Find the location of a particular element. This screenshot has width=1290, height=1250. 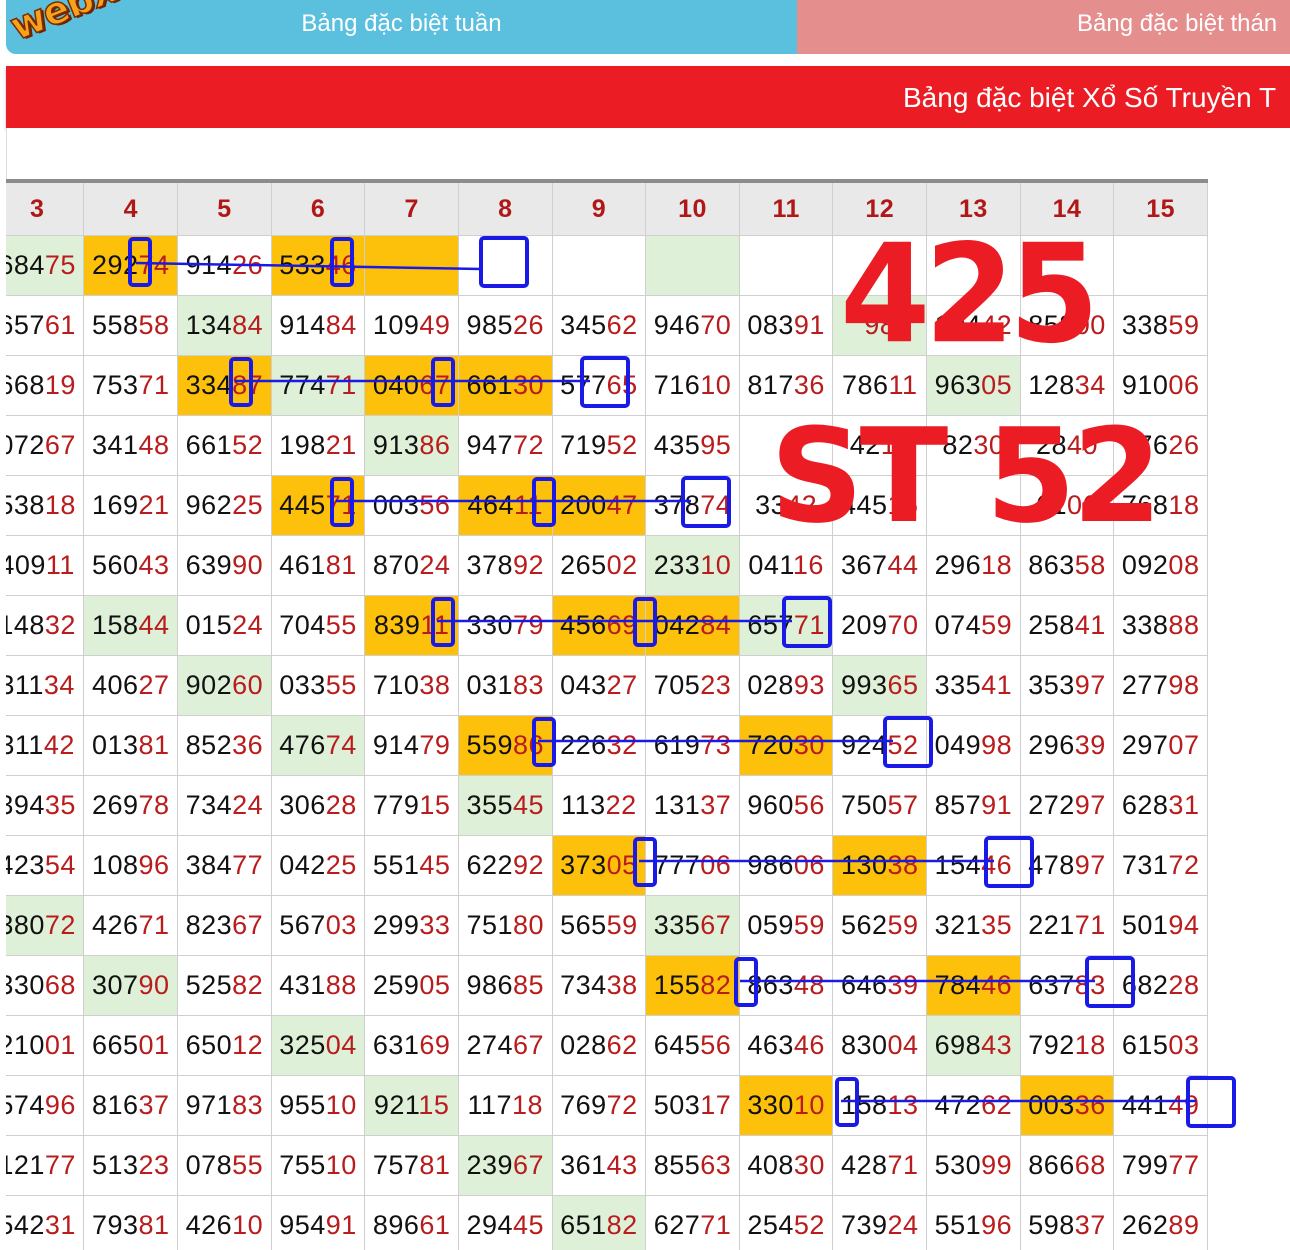

table-cell: 47897 is located at coordinates (1067, 865).